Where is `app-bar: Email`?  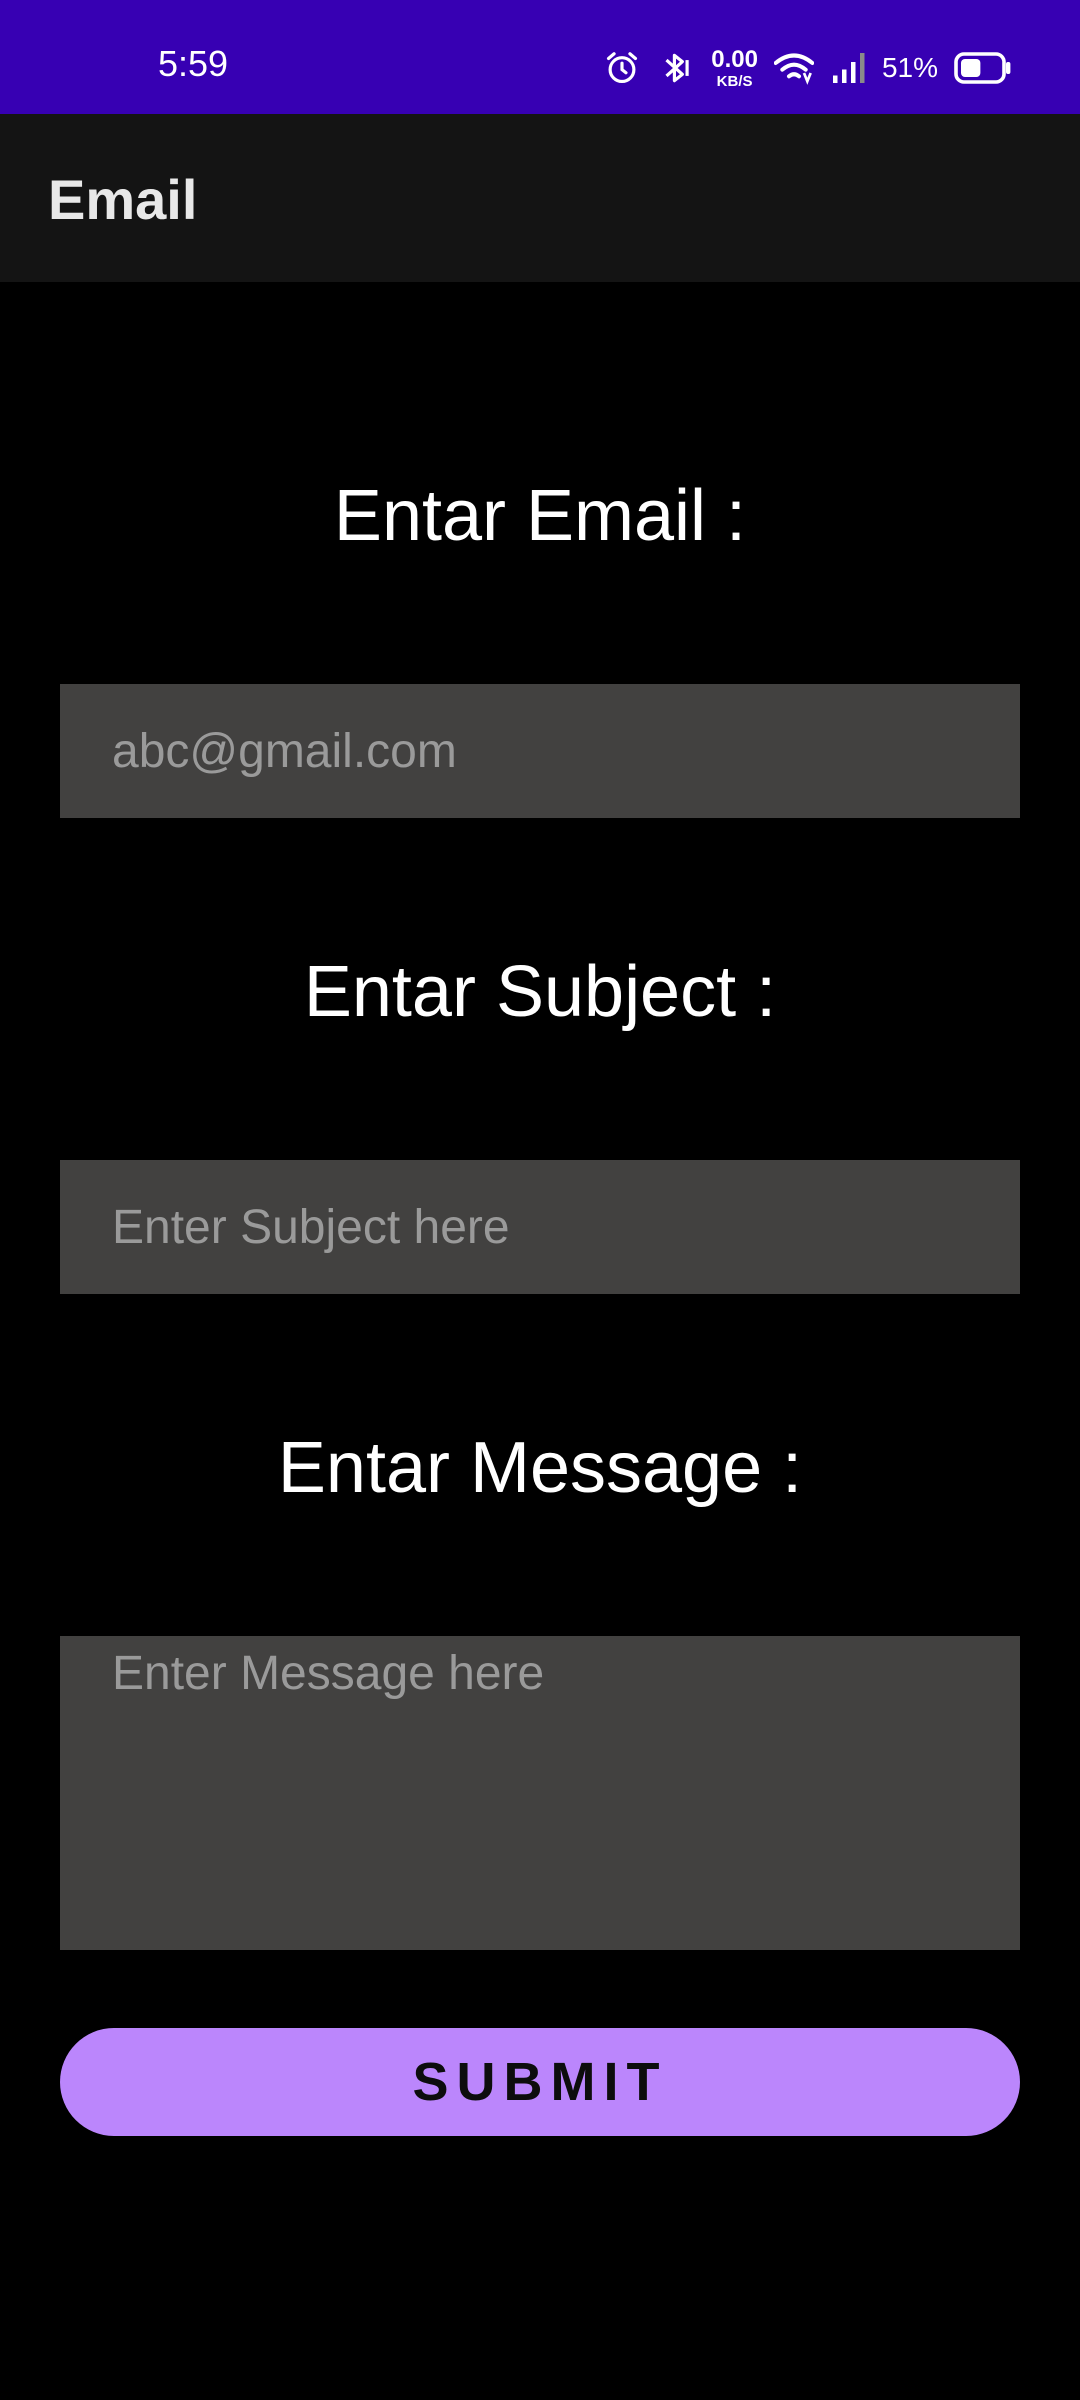 app-bar: Email is located at coordinates (540, 198).